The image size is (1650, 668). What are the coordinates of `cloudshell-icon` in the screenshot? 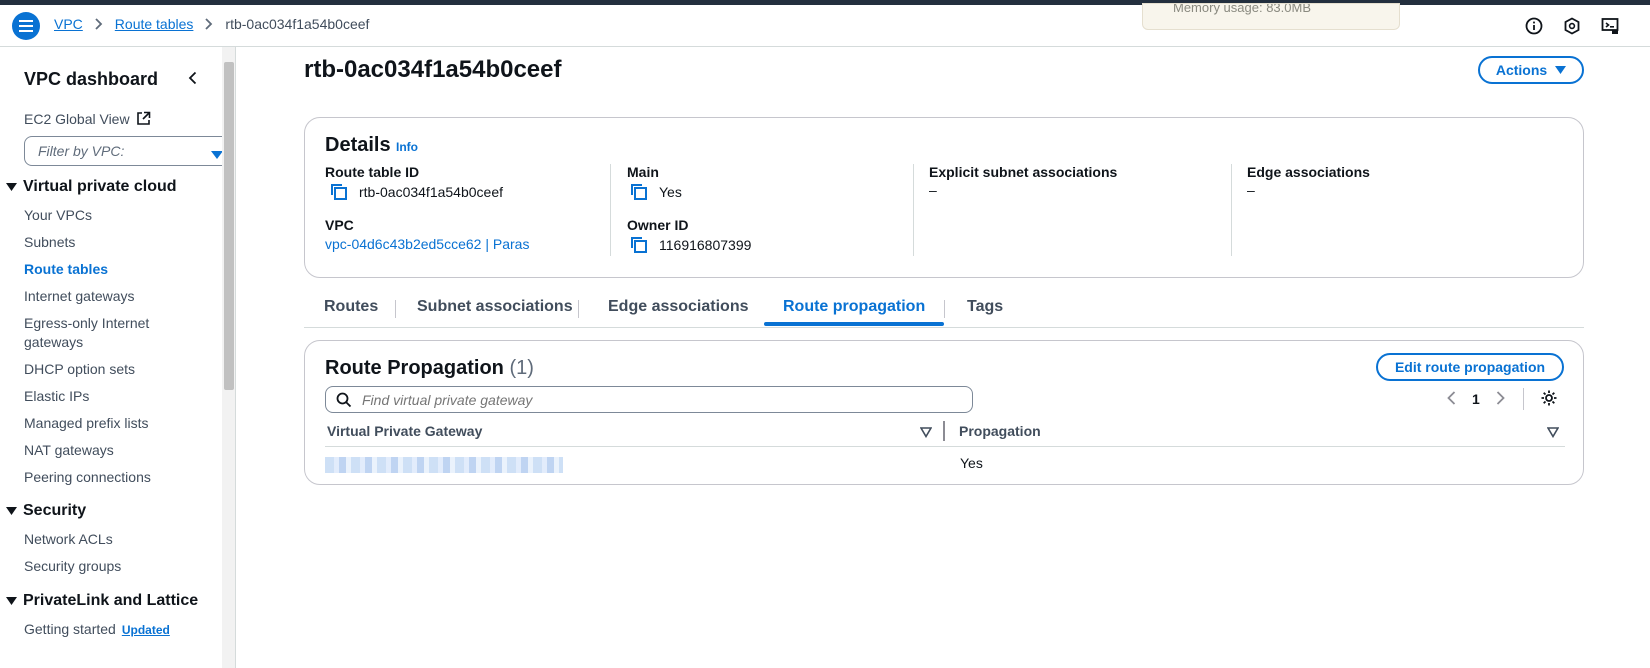 It's located at (1610, 26).